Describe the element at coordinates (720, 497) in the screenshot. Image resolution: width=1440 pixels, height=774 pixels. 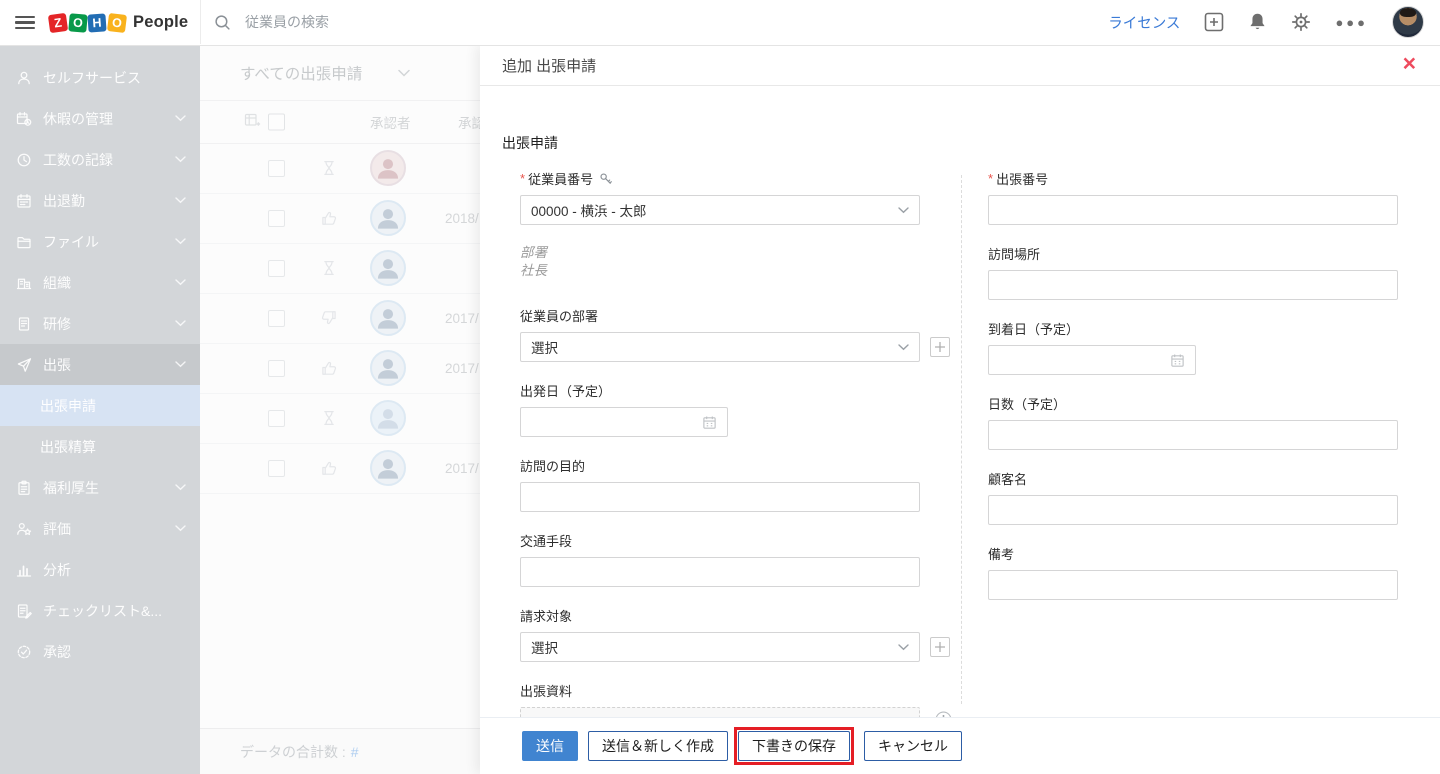
I see `purpose-input` at that location.